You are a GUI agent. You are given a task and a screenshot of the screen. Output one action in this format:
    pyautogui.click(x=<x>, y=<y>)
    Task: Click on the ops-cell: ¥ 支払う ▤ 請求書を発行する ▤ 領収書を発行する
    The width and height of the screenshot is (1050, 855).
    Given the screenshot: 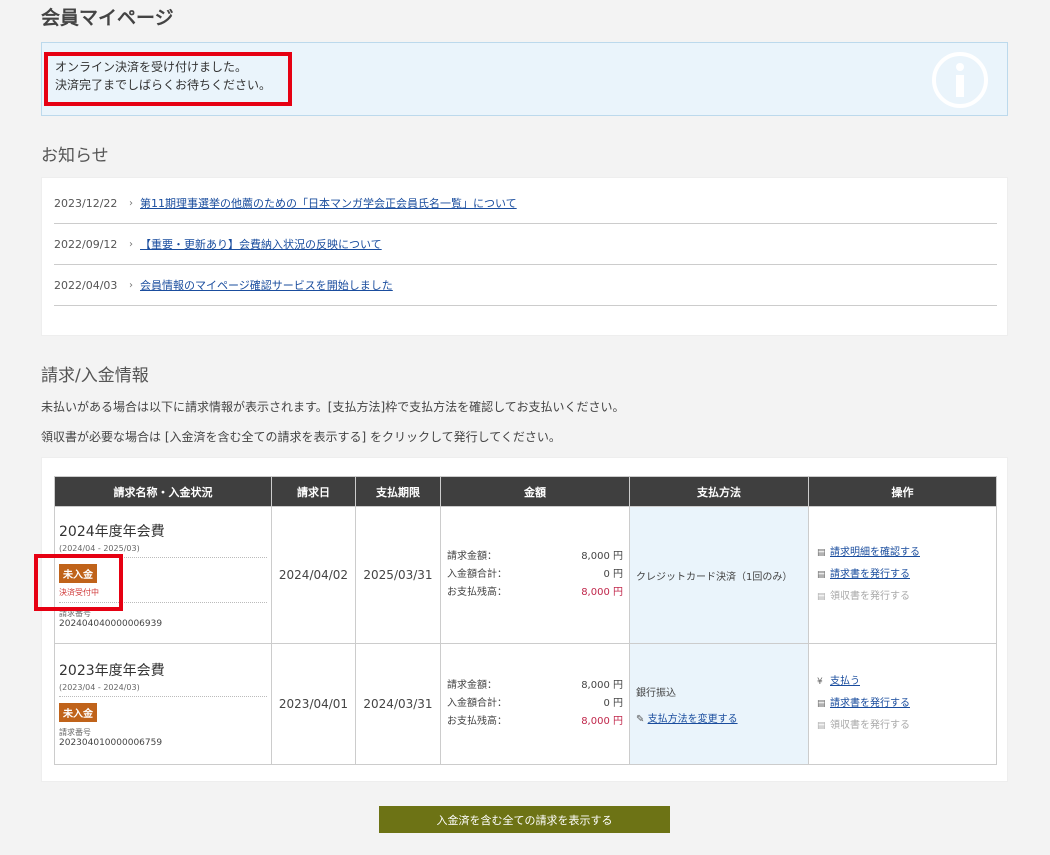 What is the action you would take?
    pyautogui.click(x=902, y=704)
    